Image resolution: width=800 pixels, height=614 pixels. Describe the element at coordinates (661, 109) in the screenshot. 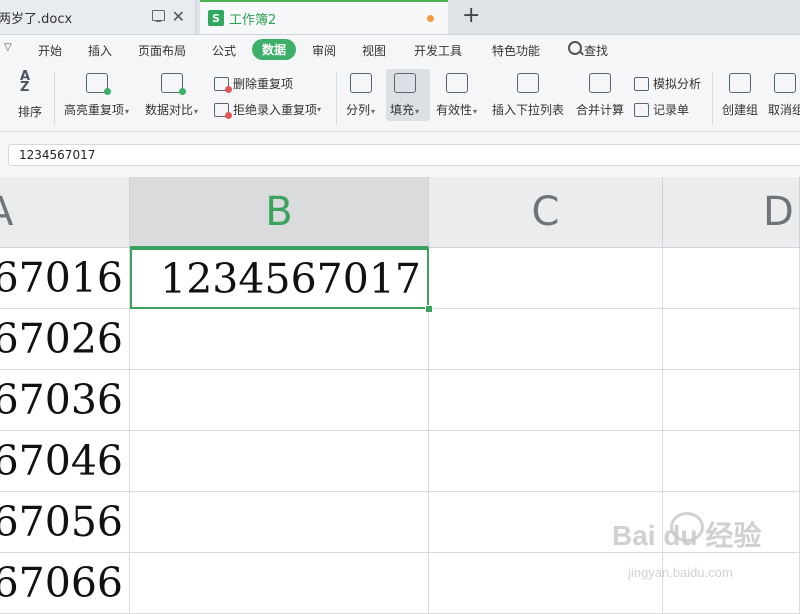

I see `record-form-button: 记录单` at that location.